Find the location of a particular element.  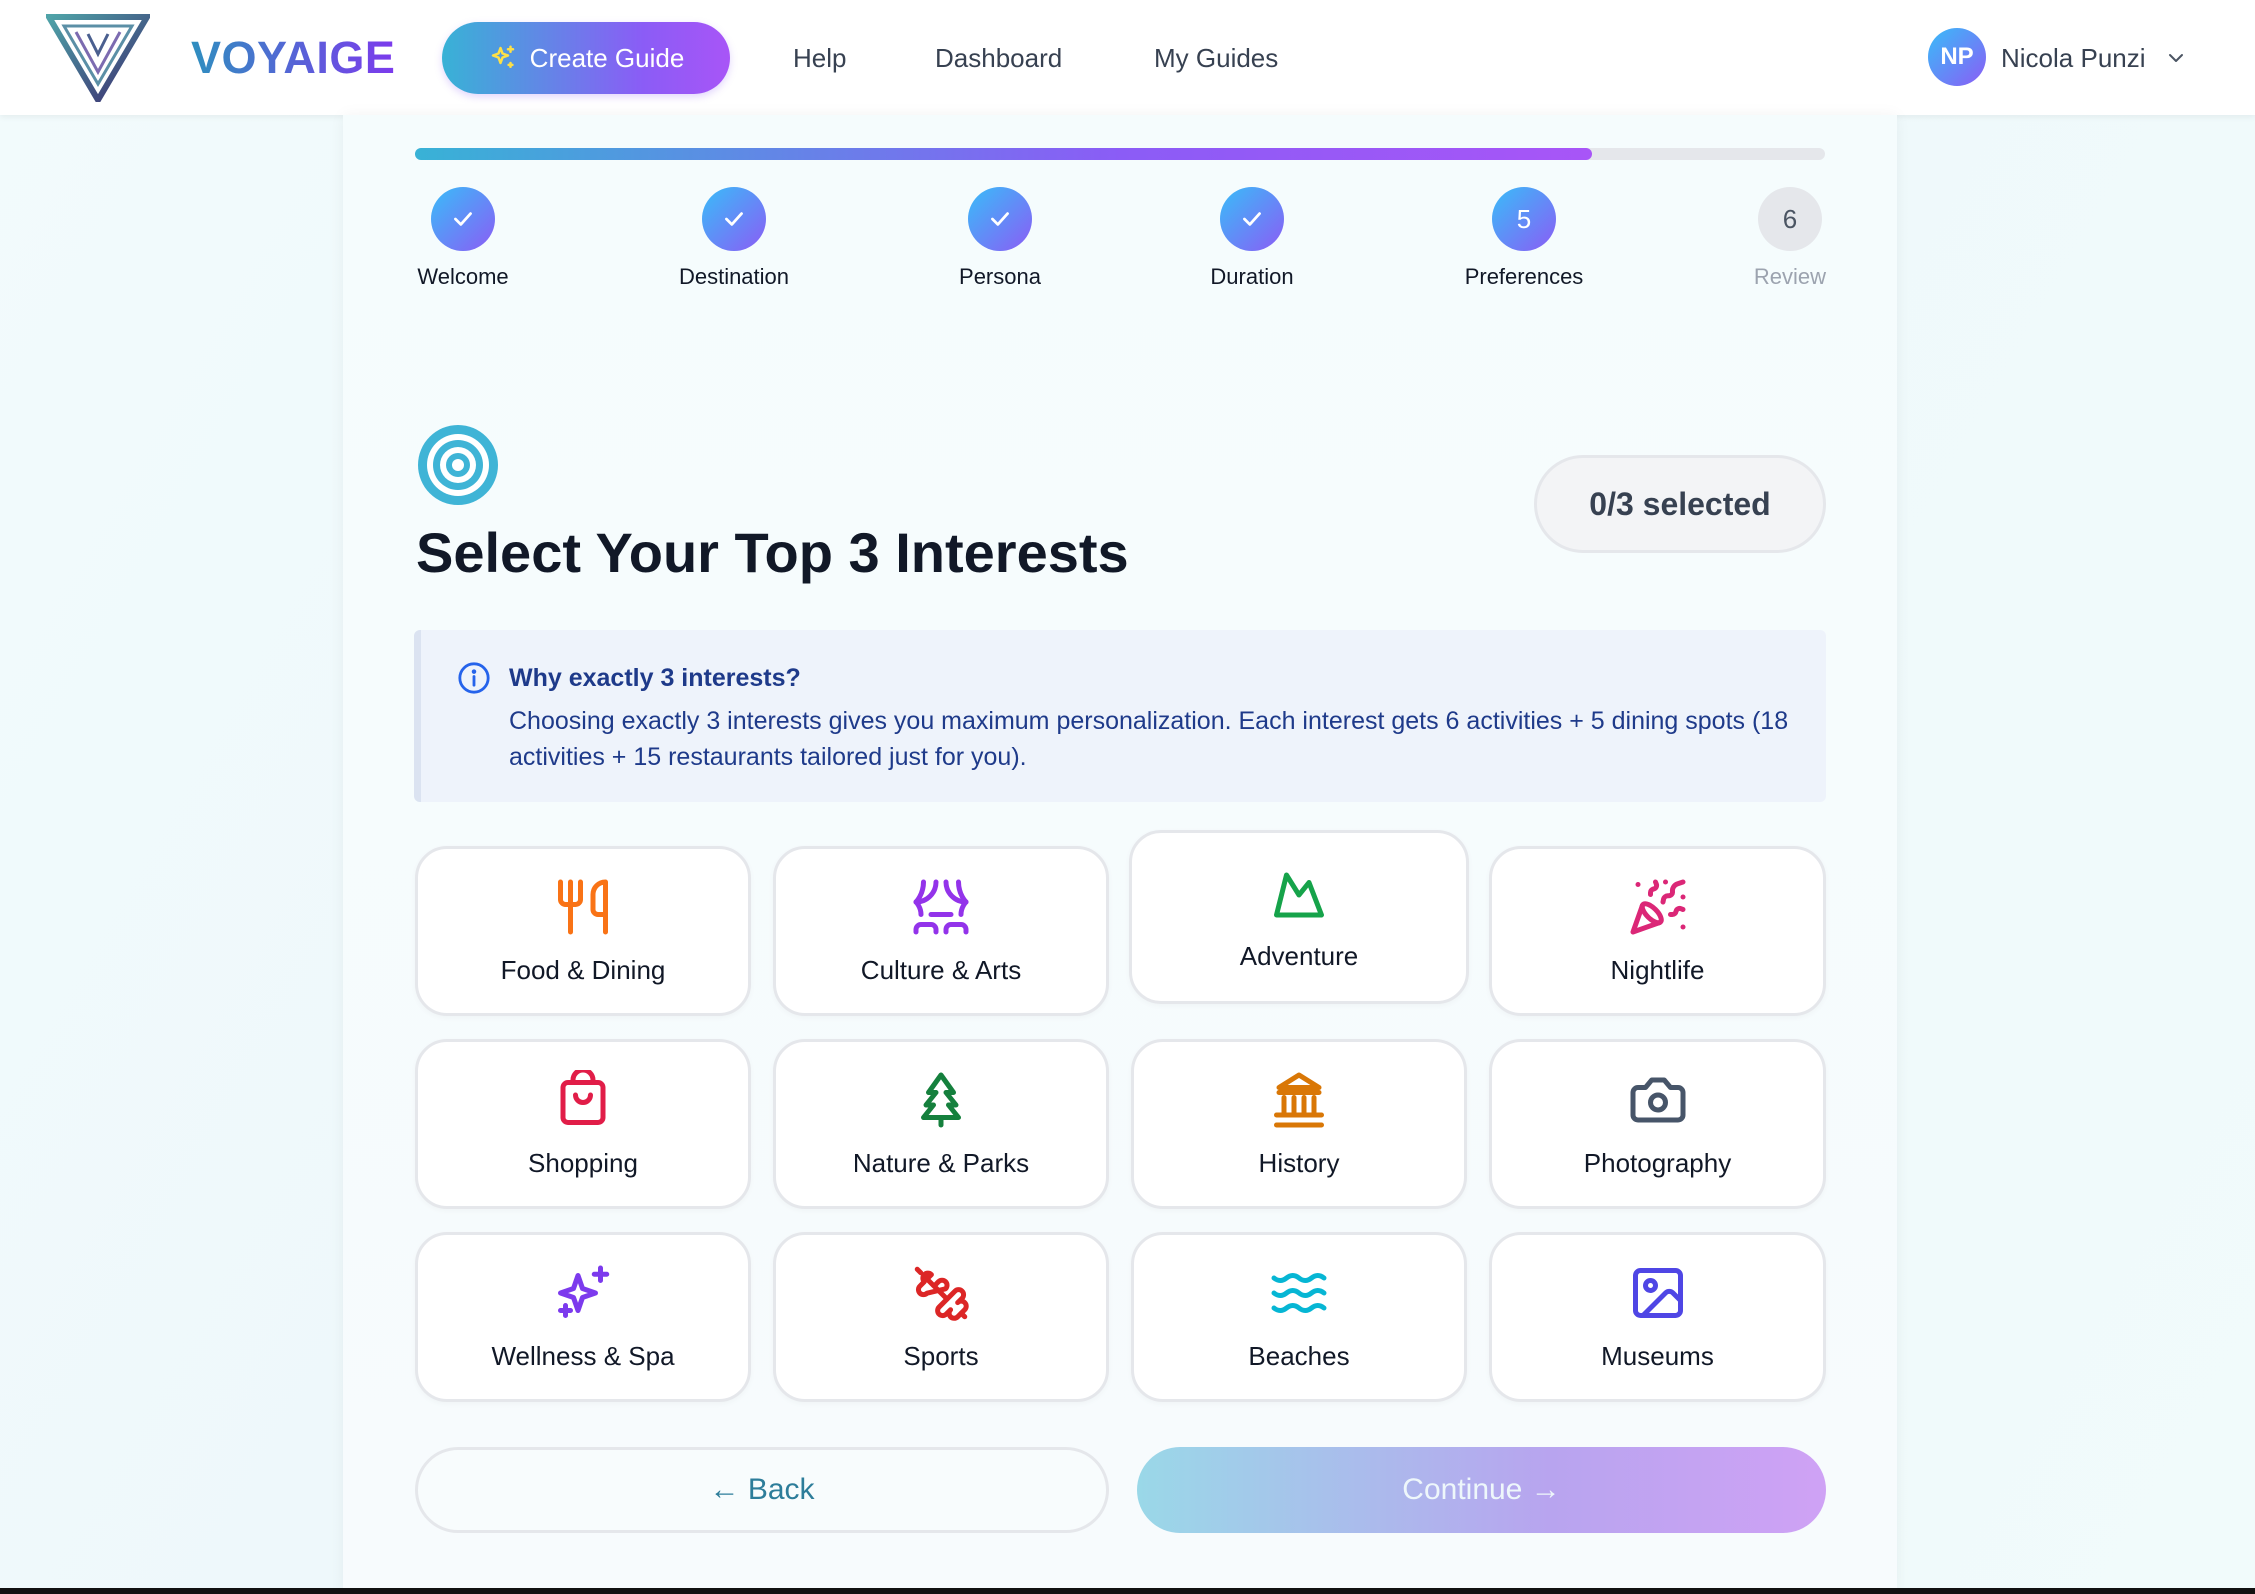

step-duration-done is located at coordinates (1252, 219).